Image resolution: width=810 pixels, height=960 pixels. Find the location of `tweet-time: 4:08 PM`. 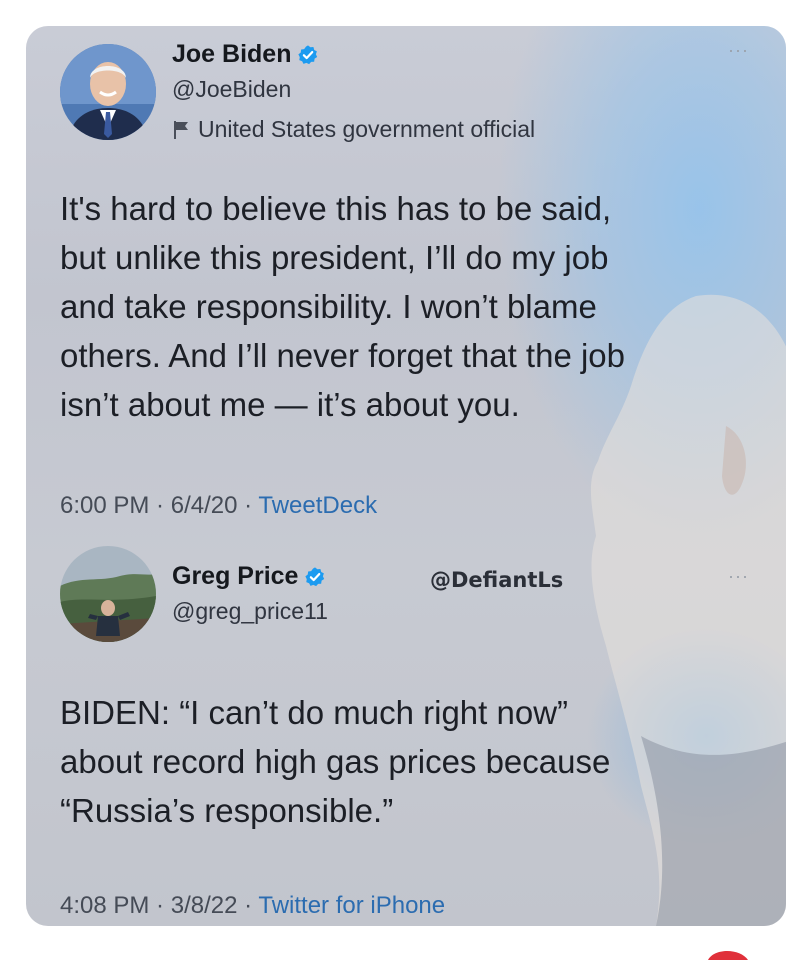

tweet-time: 4:08 PM is located at coordinates (104, 905).